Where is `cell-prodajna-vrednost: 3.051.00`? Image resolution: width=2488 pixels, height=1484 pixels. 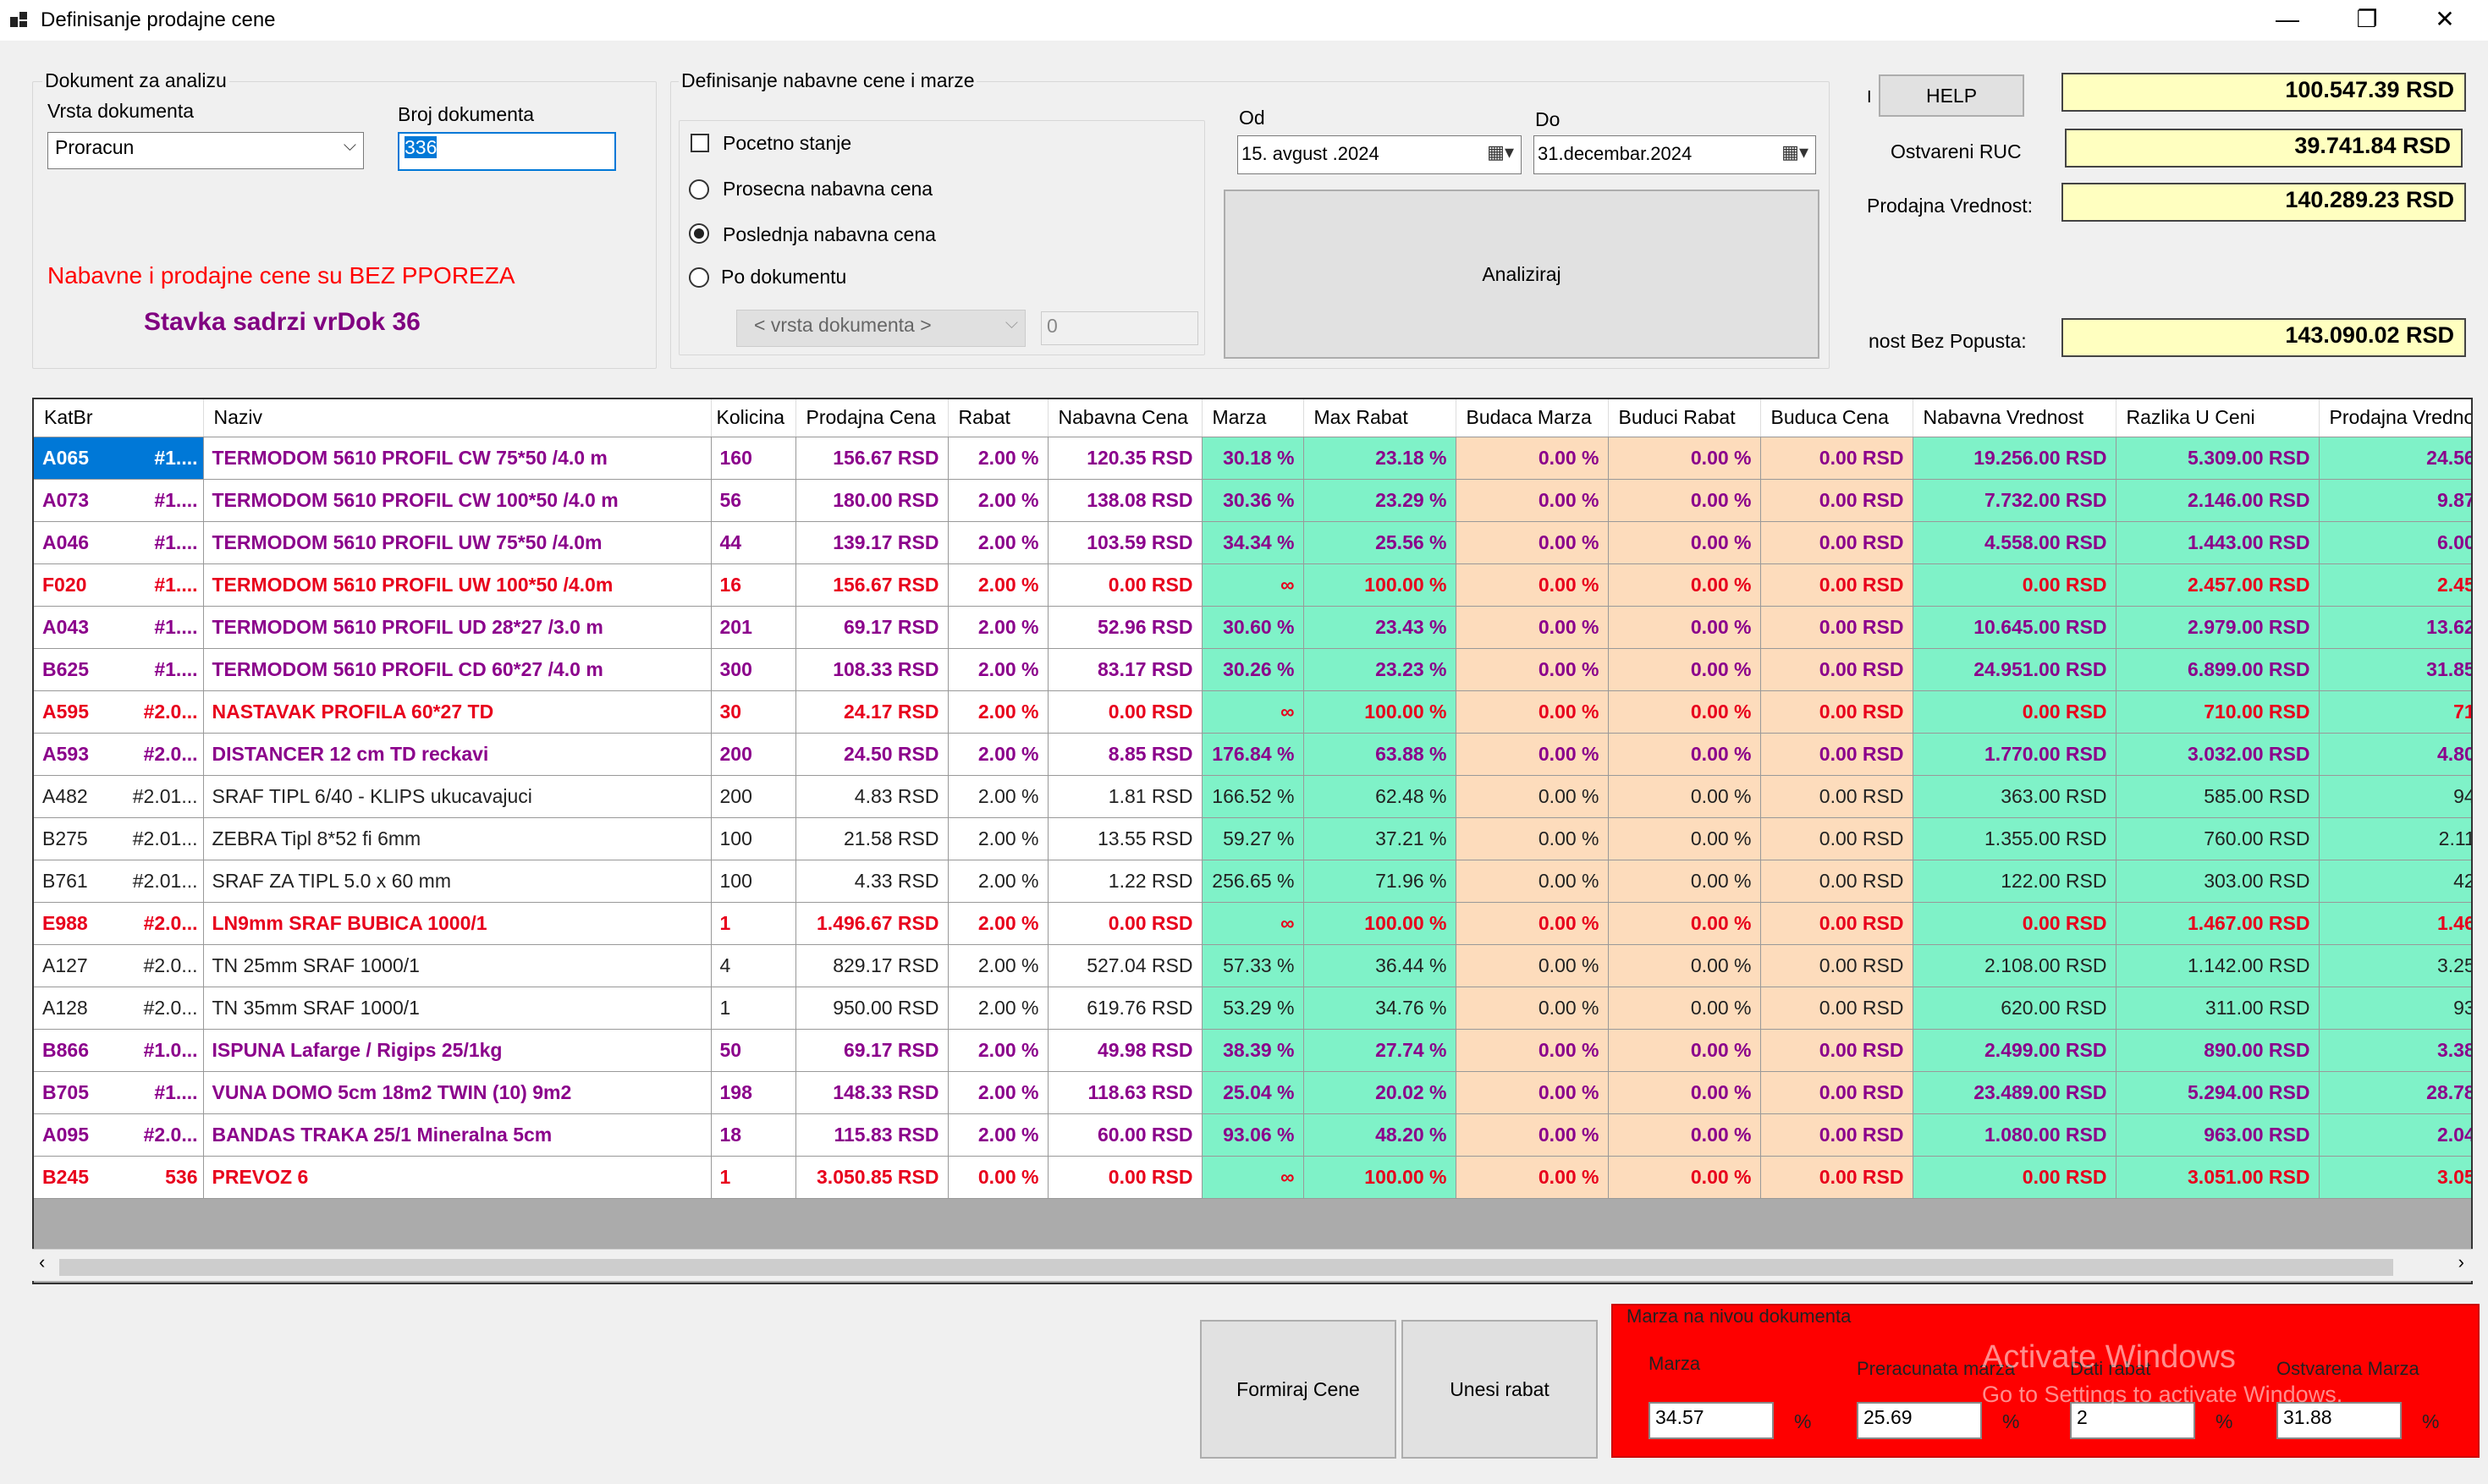 cell-prodajna-vrednost: 3.051.00 is located at coordinates (2395, 1177).